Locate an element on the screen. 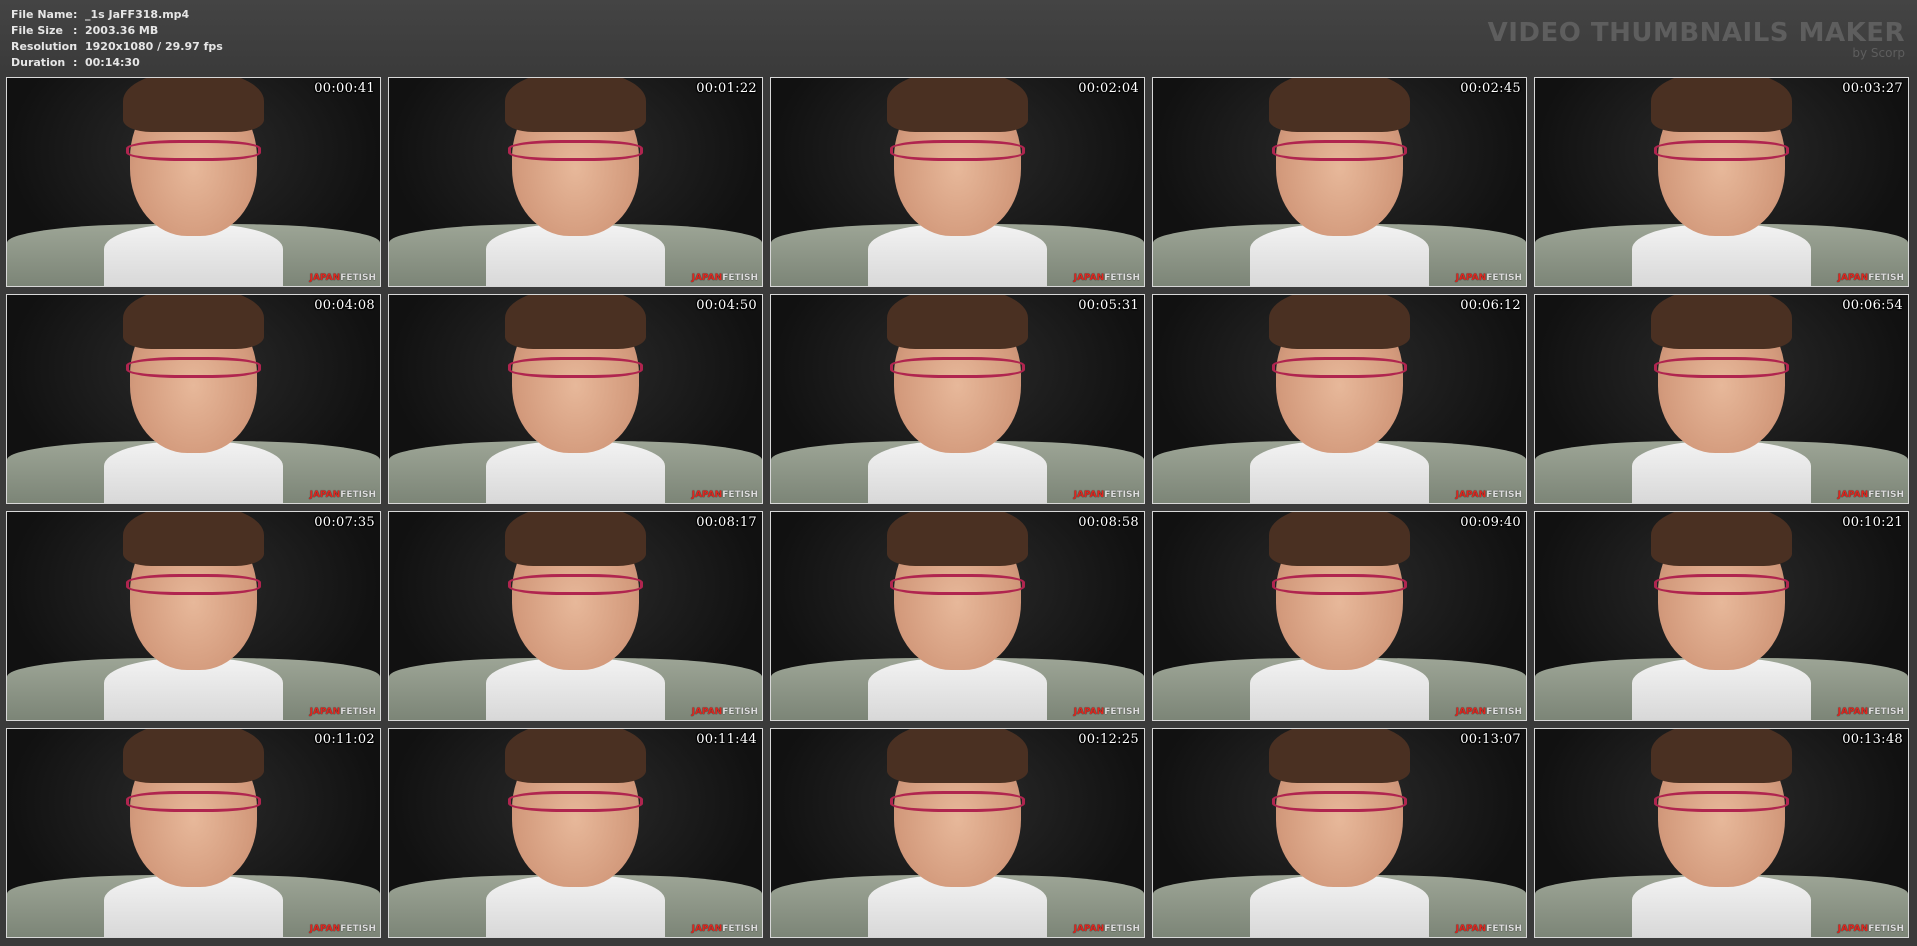 The height and width of the screenshot is (946, 1917). file-name-row: File Name : _1s JaFF318.mp4 is located at coordinates (117, 15).